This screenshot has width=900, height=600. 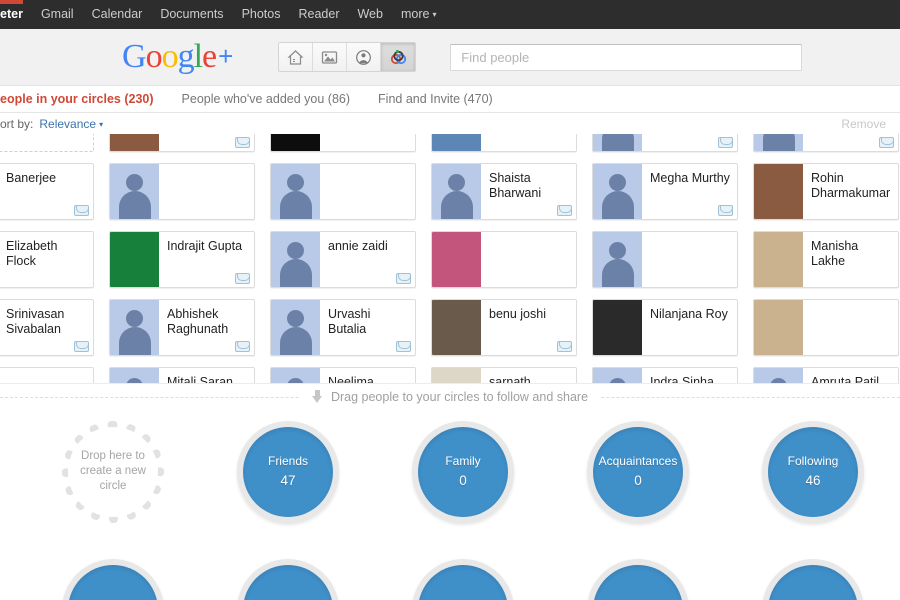 I want to click on home-icon, so click(x=296, y=57).